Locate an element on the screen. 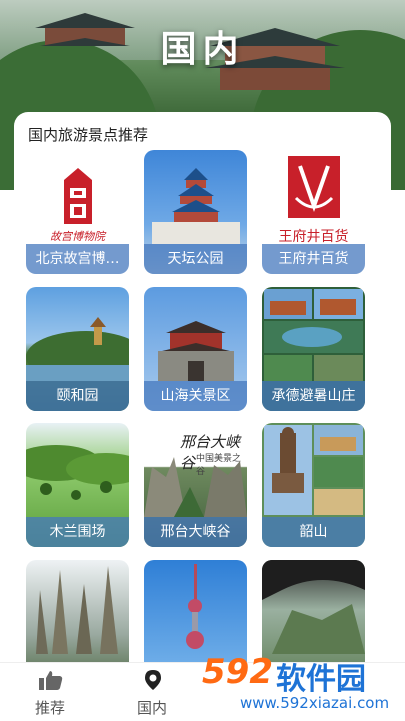  tile-label: 颐和园 is located at coordinates (77, 396).